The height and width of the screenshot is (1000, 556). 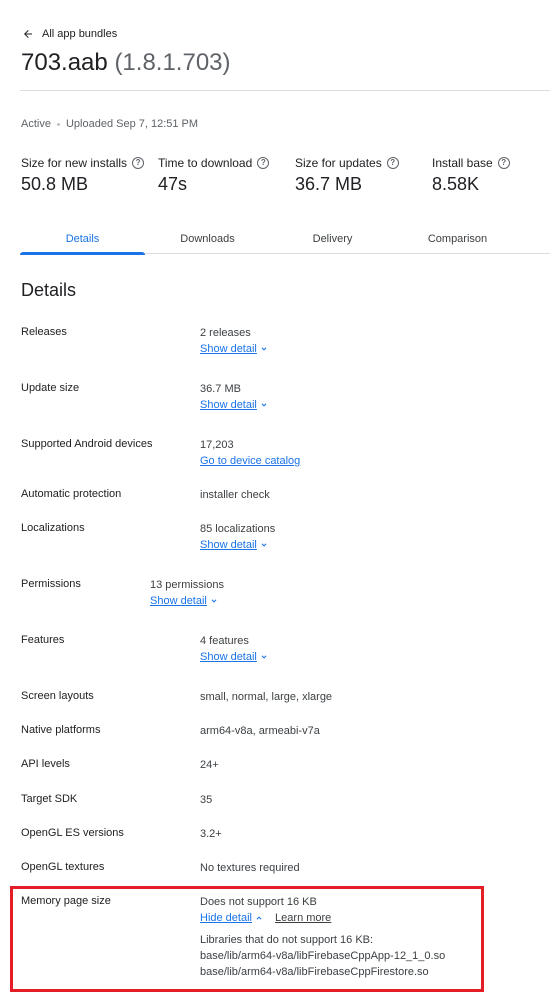 What do you see at coordinates (28, 34) in the screenshot?
I see `arrow-back-icon` at bounding box center [28, 34].